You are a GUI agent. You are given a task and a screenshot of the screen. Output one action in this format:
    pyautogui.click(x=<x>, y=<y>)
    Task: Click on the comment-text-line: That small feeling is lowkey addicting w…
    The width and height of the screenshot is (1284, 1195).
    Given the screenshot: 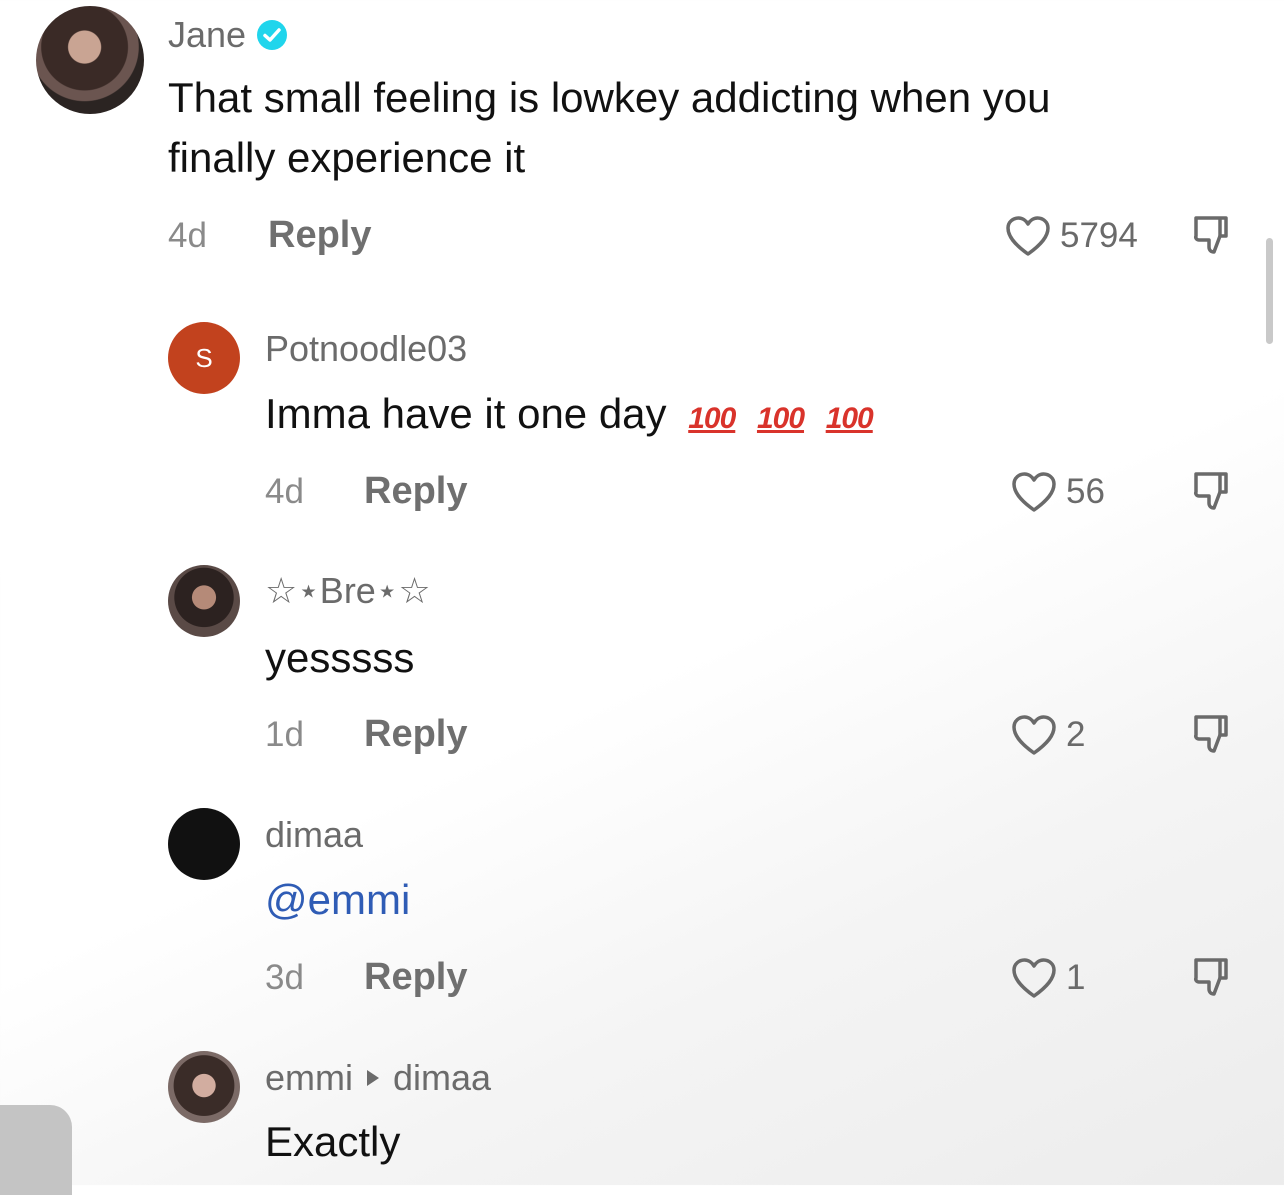 What is the action you would take?
    pyautogui.click(x=609, y=97)
    